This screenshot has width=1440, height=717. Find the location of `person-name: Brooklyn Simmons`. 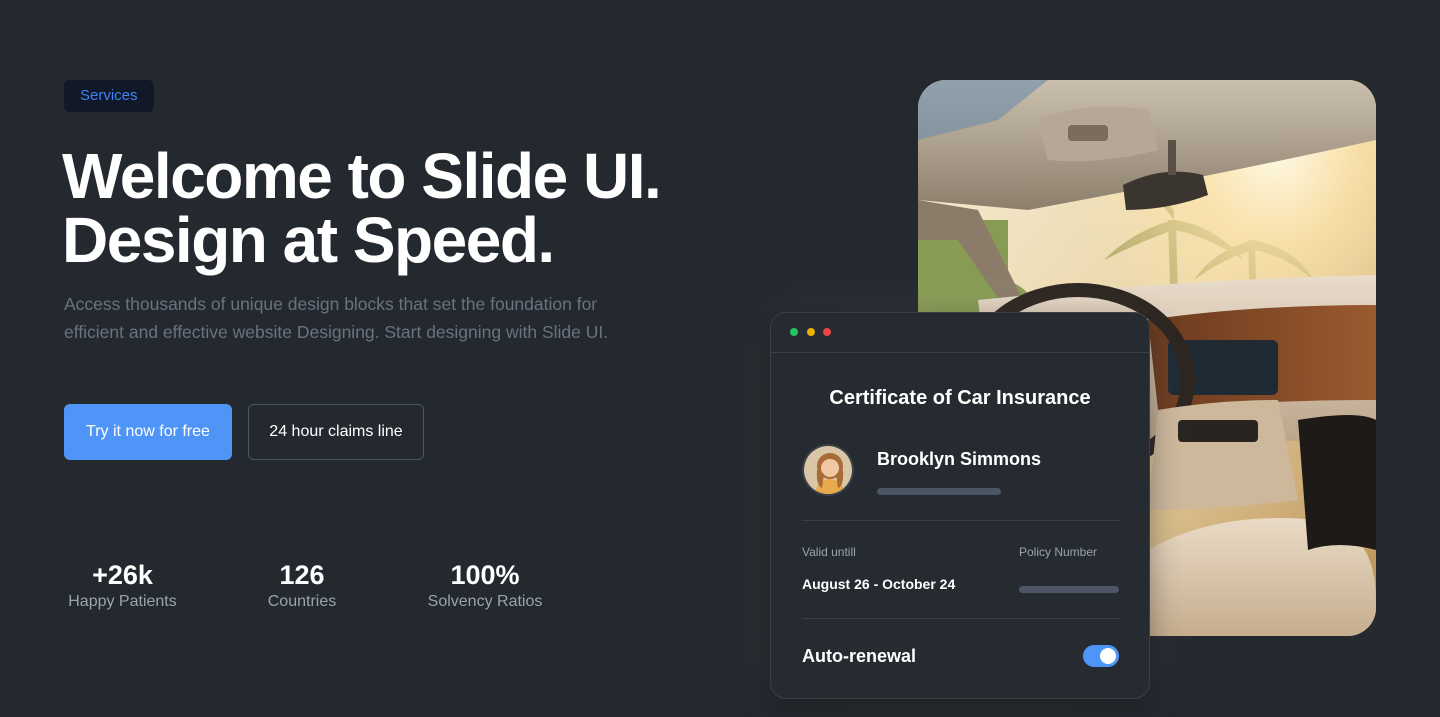

person-name: Brooklyn Simmons is located at coordinates (959, 459).